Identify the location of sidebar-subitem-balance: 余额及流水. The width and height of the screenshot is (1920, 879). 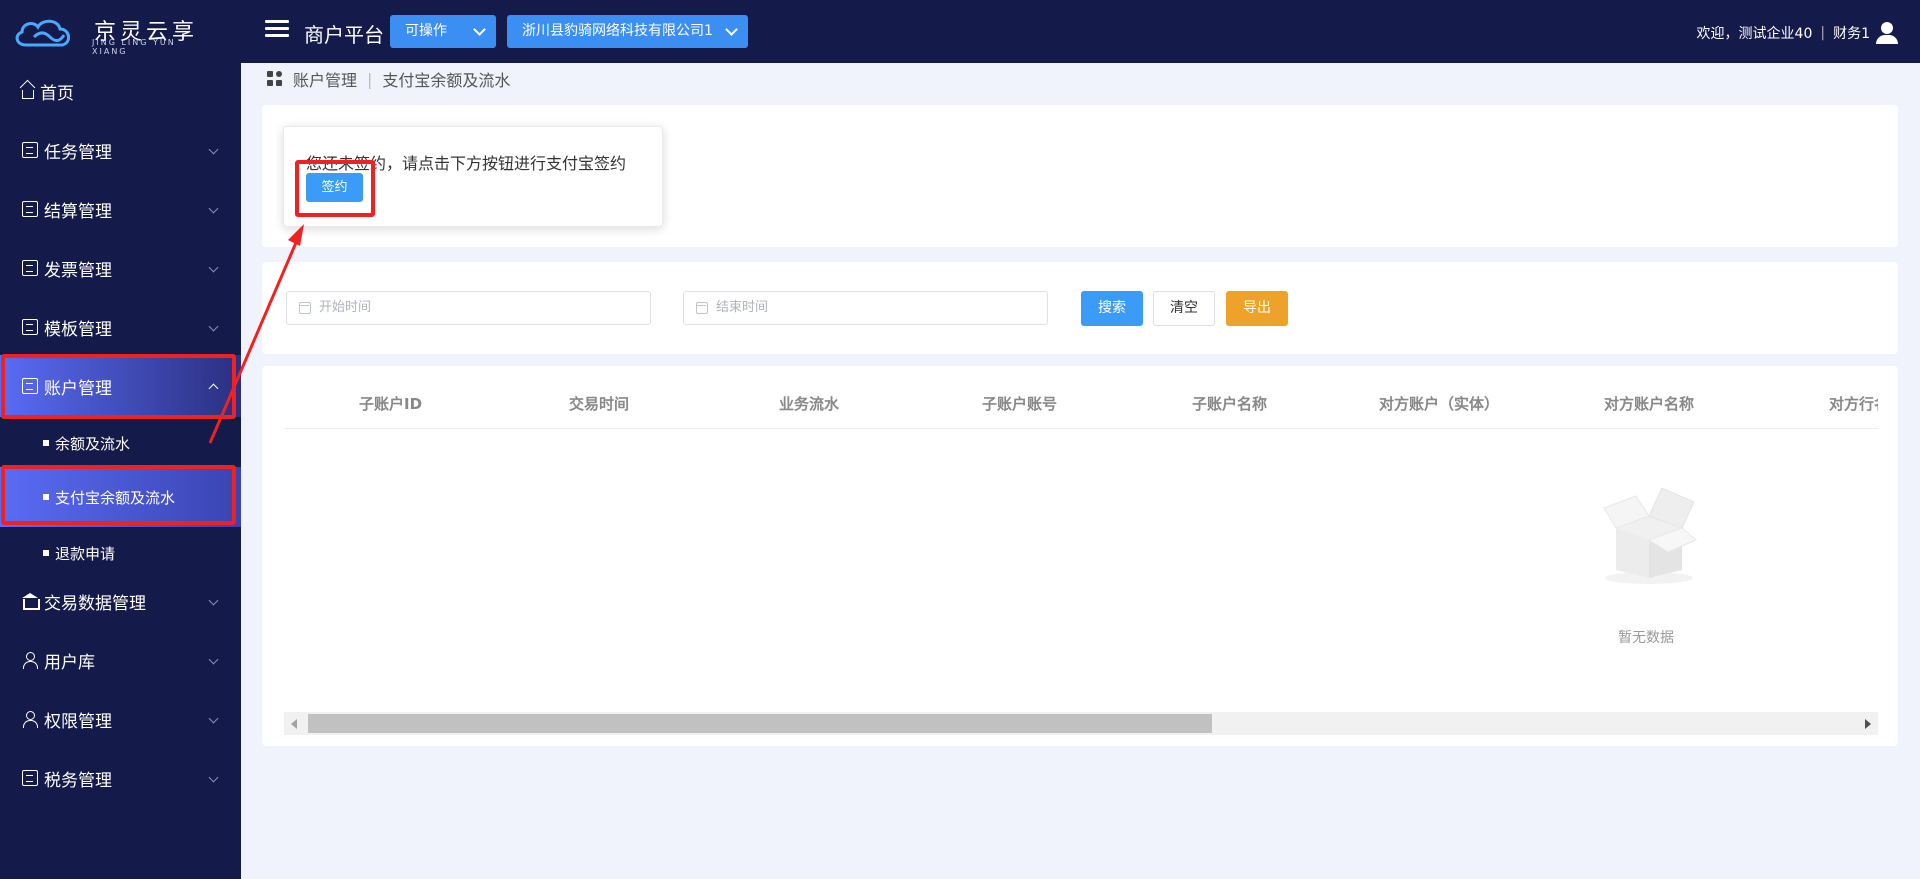
(120, 443).